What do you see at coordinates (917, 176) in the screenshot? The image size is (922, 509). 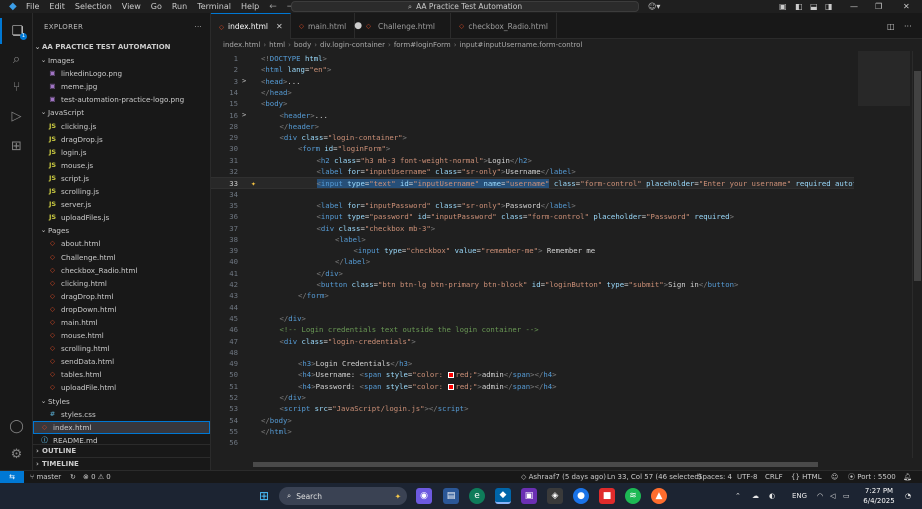 I see `vertical-scroll-thumb` at bounding box center [917, 176].